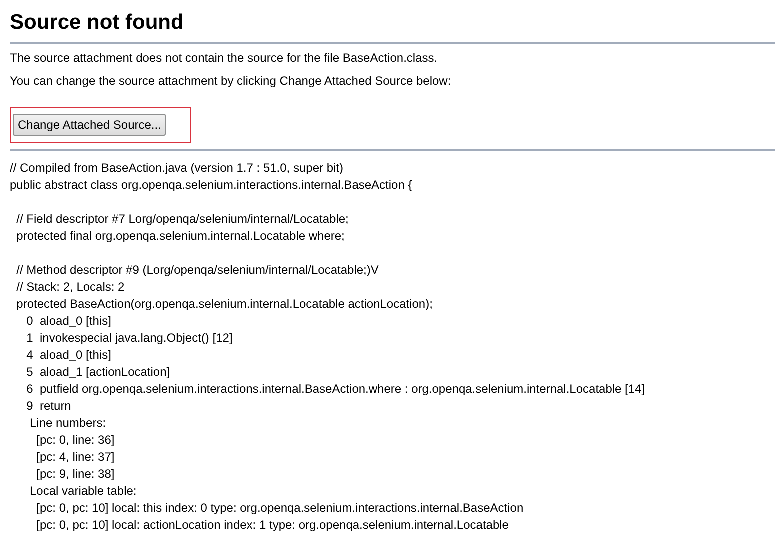  Describe the element at coordinates (130, 338) in the screenshot. I see `code-line: 1 invokespecial java.lang.Object() [12]` at that location.